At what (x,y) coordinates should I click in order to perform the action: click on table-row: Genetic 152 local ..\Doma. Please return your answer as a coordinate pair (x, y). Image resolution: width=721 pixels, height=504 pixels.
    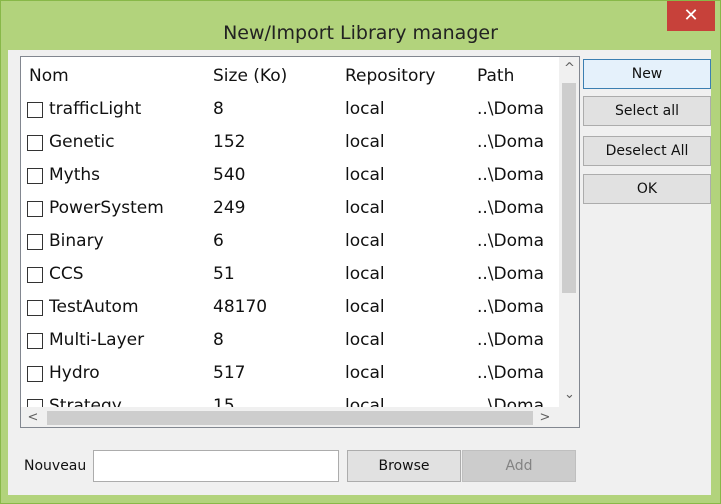
    Looking at the image, I should click on (286, 142).